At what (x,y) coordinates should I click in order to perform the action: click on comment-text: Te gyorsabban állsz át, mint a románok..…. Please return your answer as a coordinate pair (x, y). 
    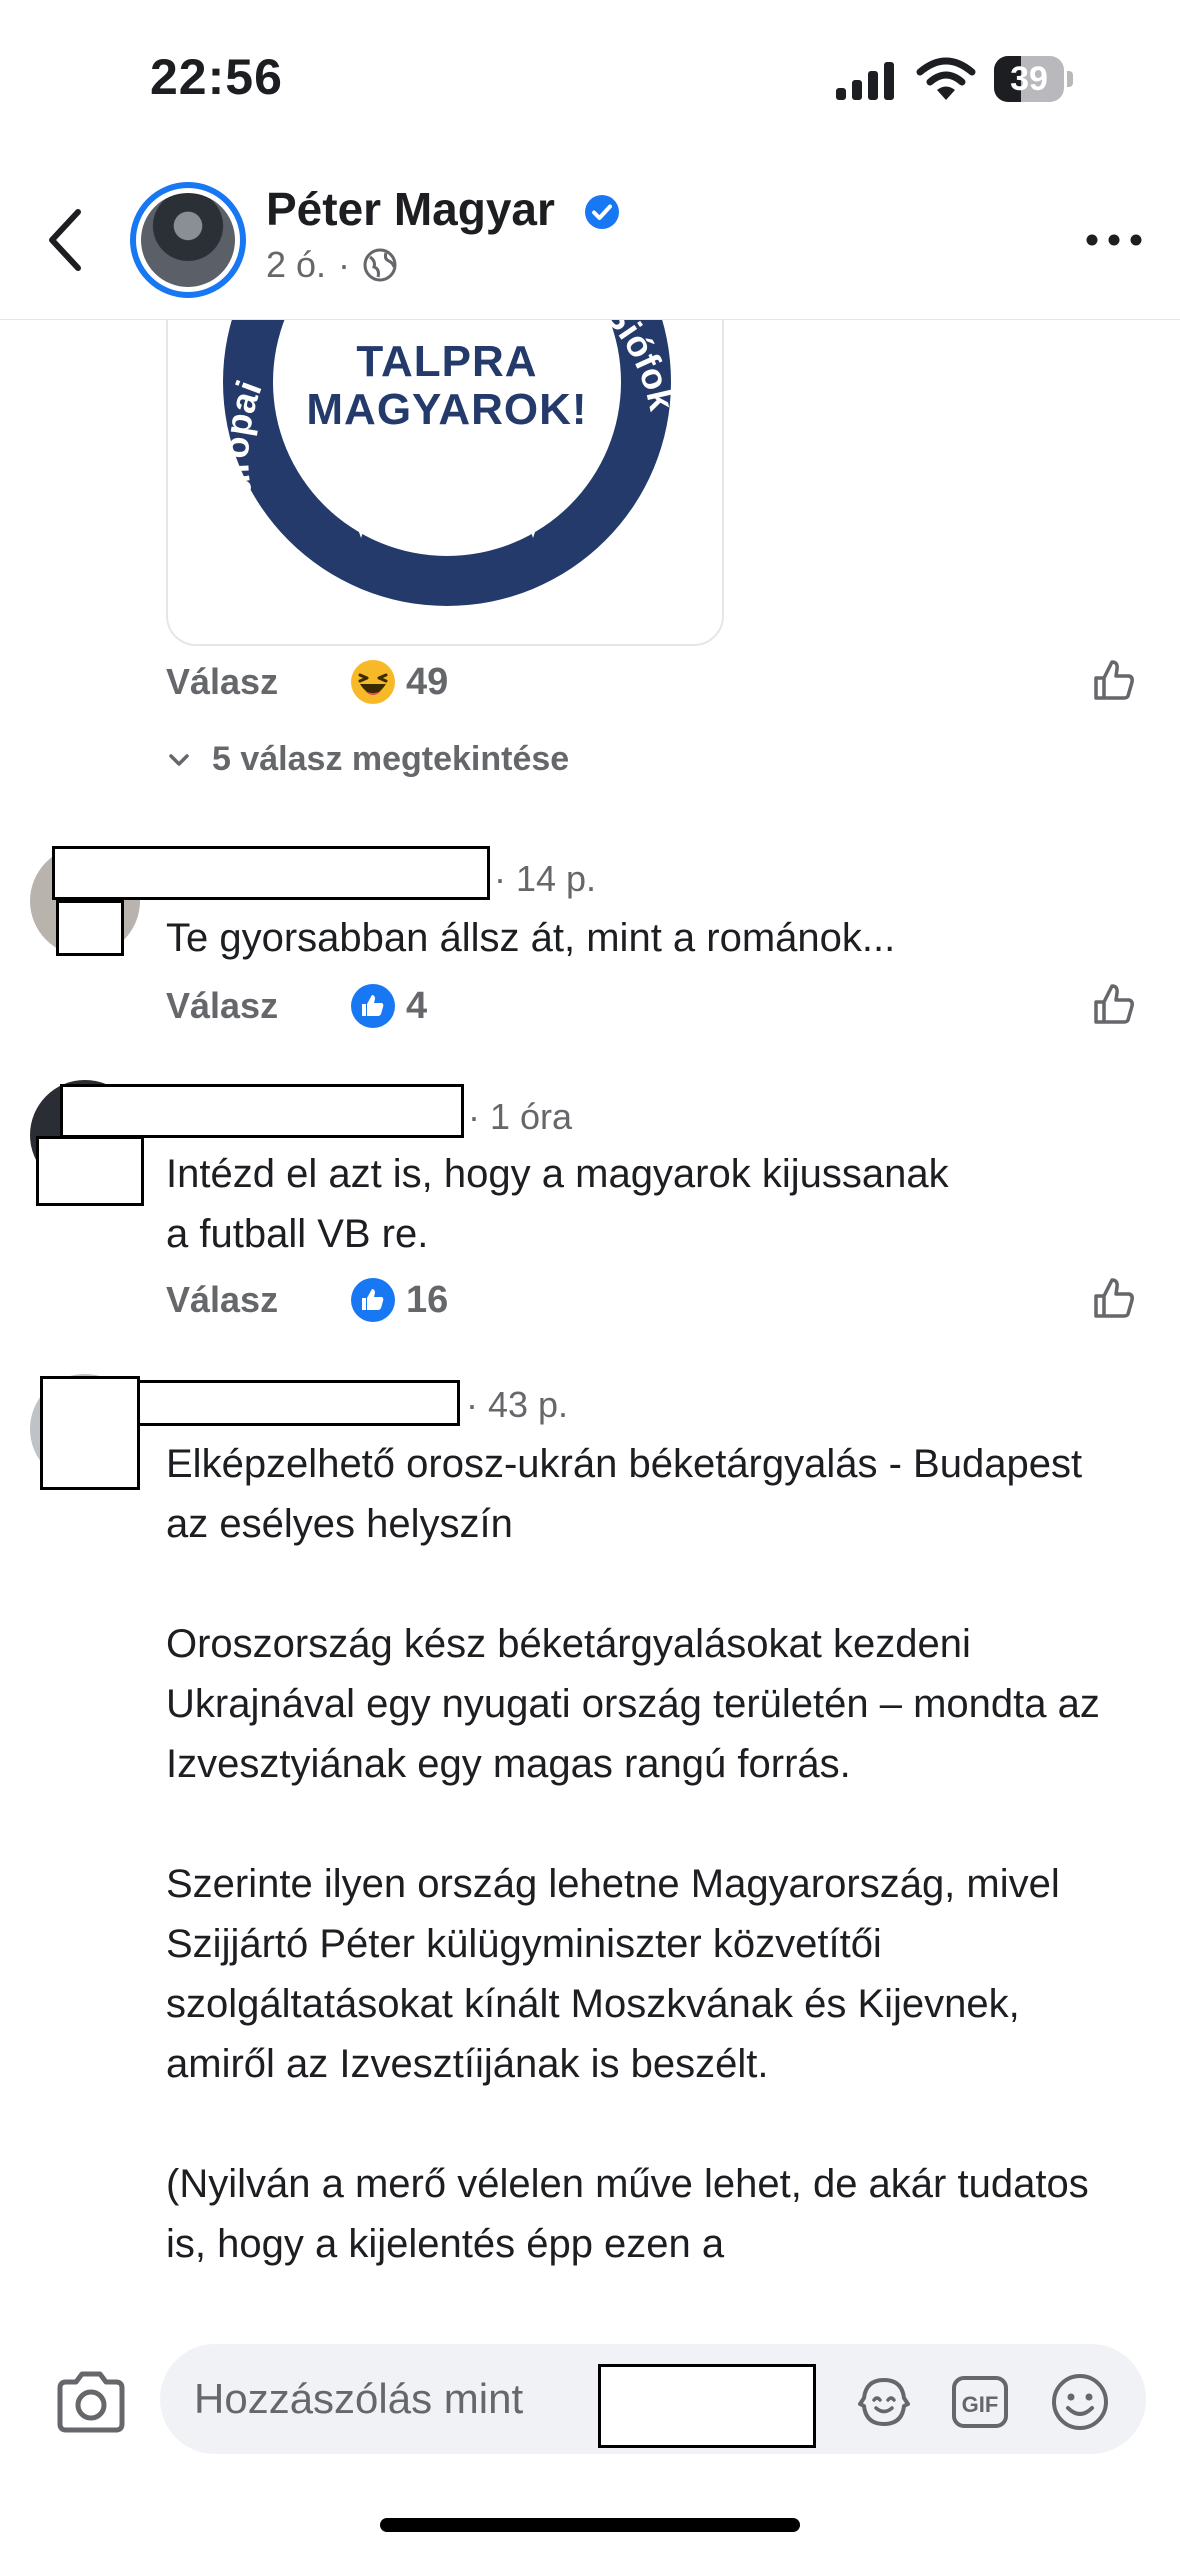
    Looking at the image, I should click on (531, 938).